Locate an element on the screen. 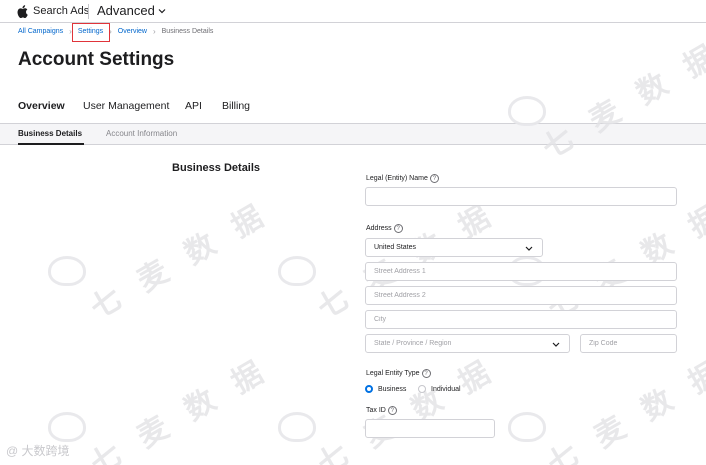  subtab-account-information: Account Information is located at coordinates (141, 133).